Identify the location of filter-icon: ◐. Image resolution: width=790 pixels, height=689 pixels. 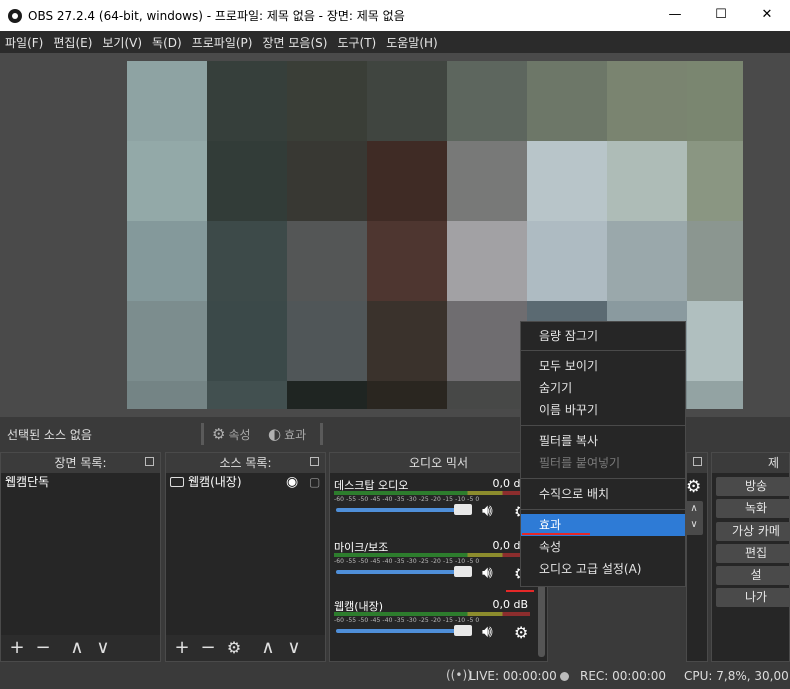
(275, 434).